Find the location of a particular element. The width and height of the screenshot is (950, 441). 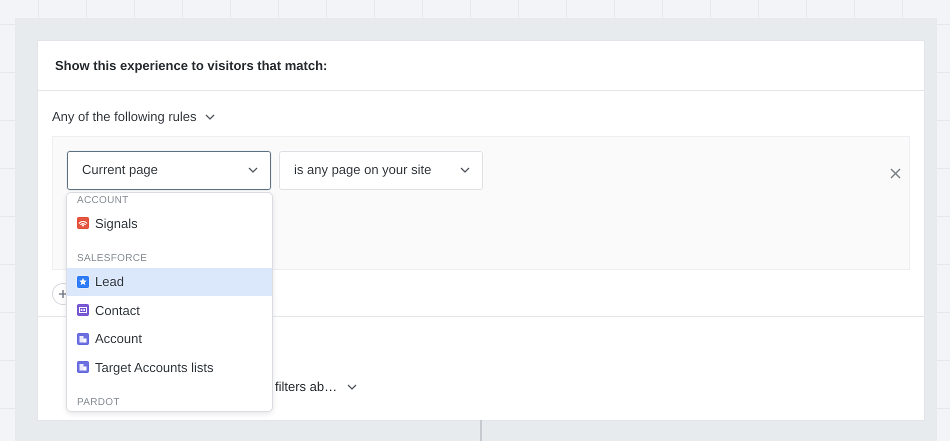

group-heading: PARDOT is located at coordinates (98, 403).